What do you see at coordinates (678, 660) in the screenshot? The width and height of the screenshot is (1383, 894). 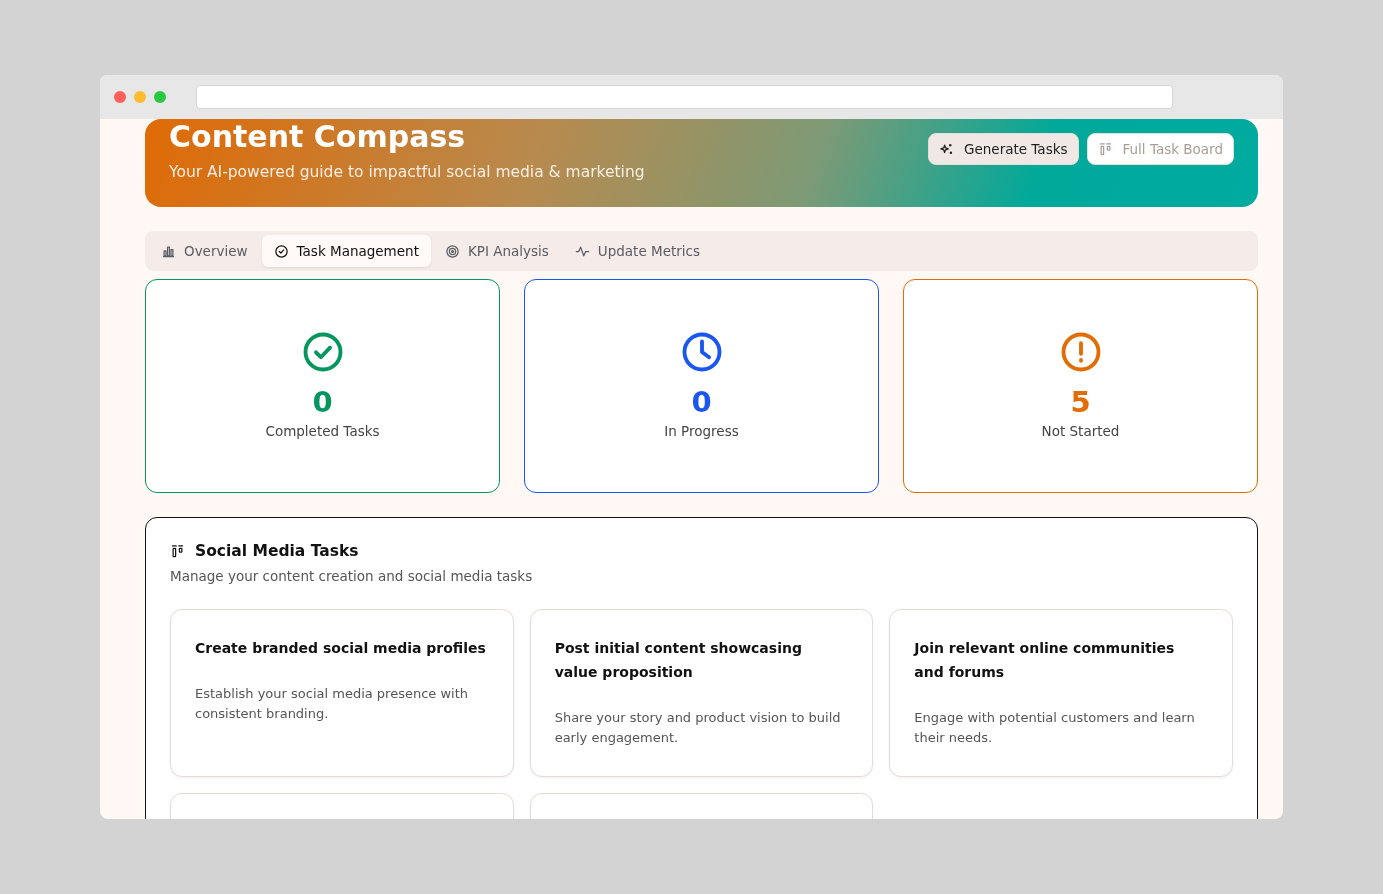 I see `task-title: Post initial content showcasing value proposition` at bounding box center [678, 660].